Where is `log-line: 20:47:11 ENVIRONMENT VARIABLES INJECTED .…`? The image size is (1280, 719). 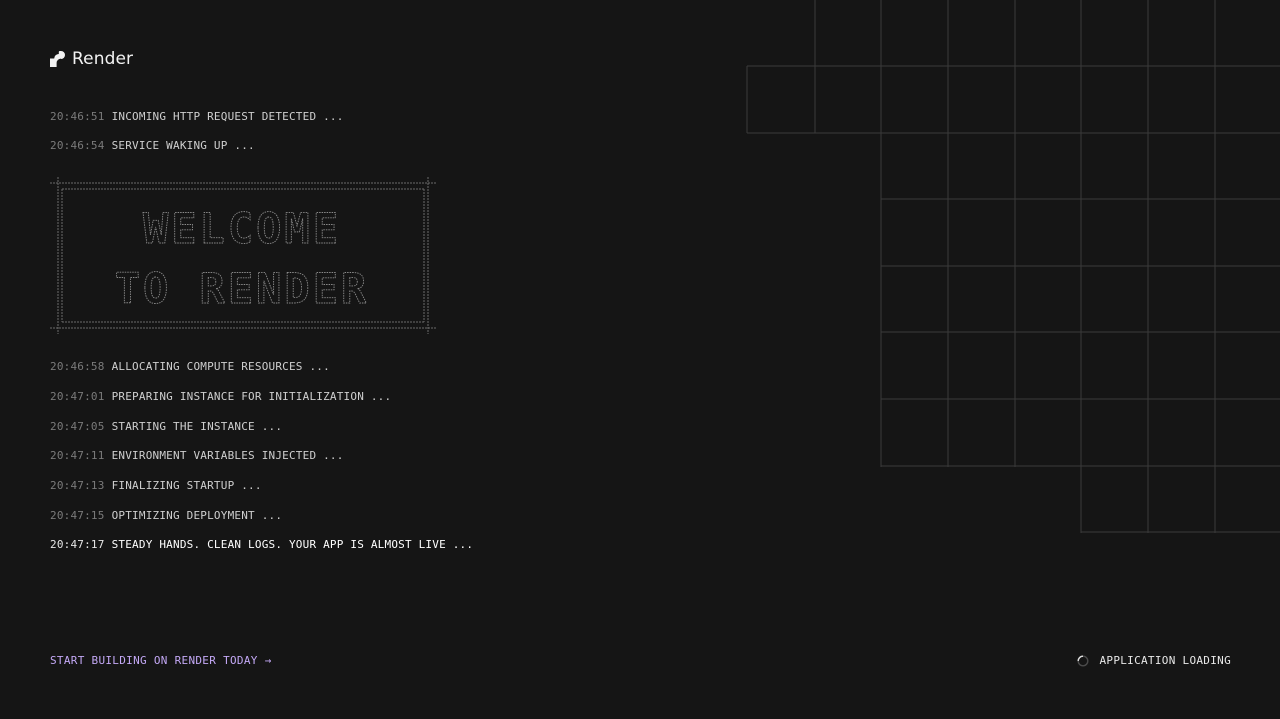
log-line: 20:47:11 ENVIRONMENT VARIABLES INJECTED .… is located at coordinates (197, 456).